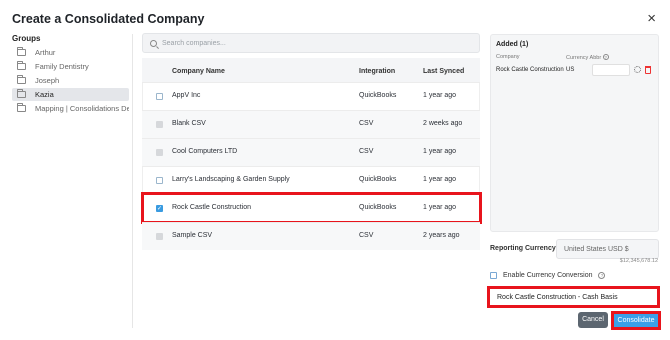 The image size is (670, 340). I want to click on cancel-button: Cancel, so click(593, 320).